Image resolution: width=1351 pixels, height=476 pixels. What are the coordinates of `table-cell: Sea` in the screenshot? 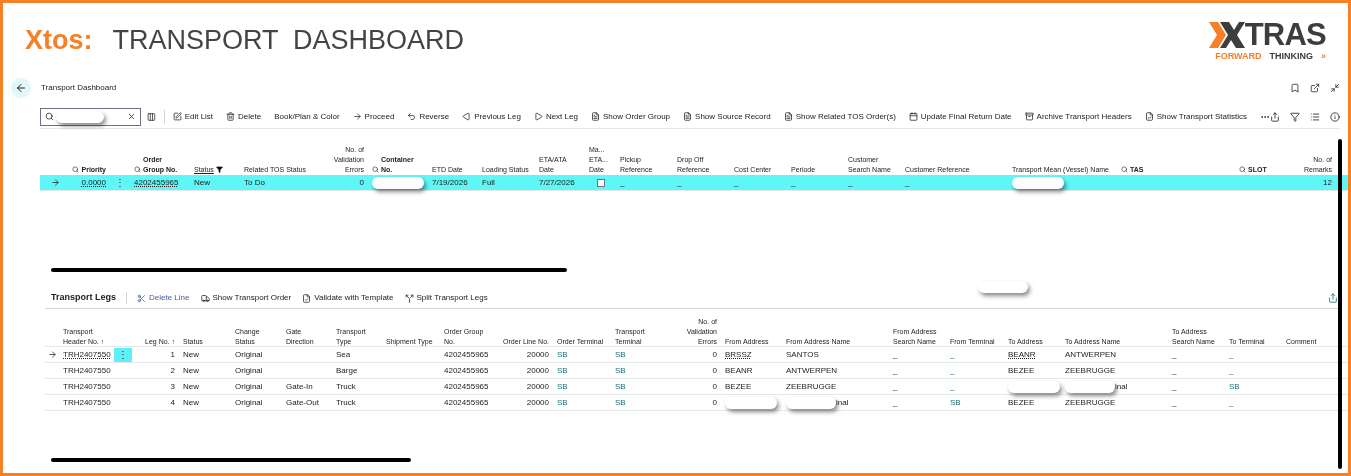 It's located at (343, 354).